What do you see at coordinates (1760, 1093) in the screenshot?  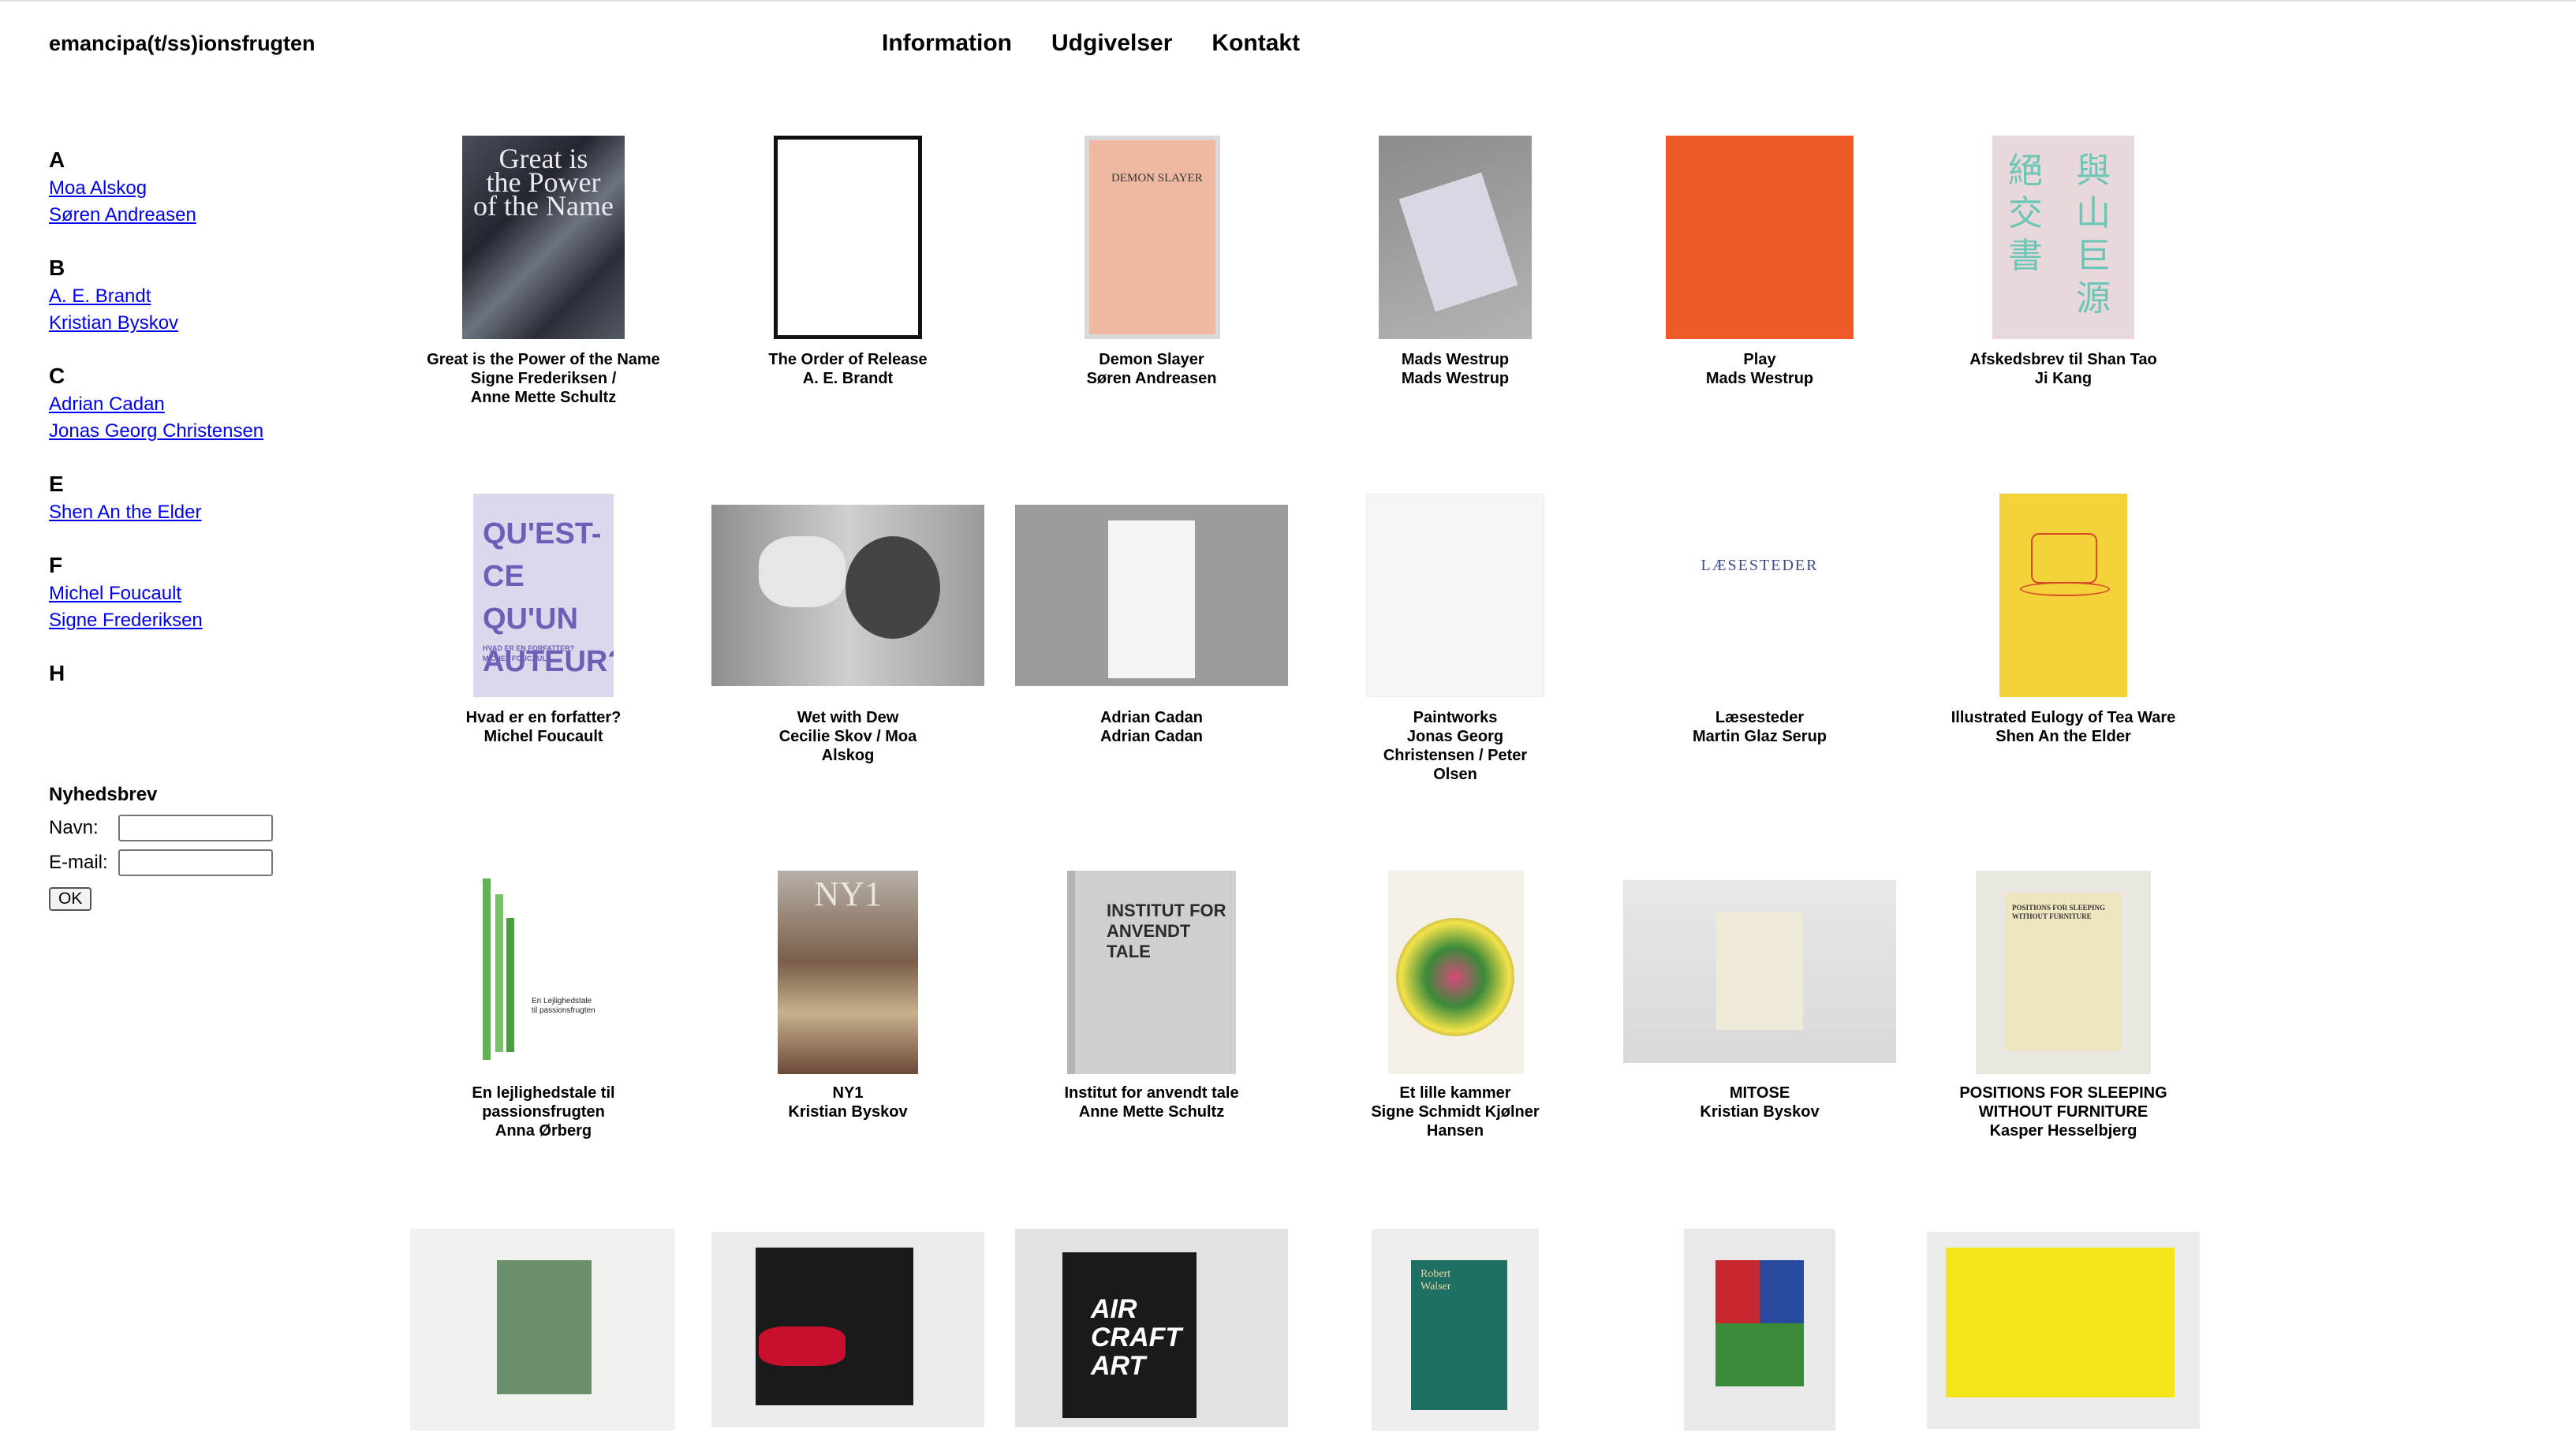 I see `book-title: MITOSE` at bounding box center [1760, 1093].